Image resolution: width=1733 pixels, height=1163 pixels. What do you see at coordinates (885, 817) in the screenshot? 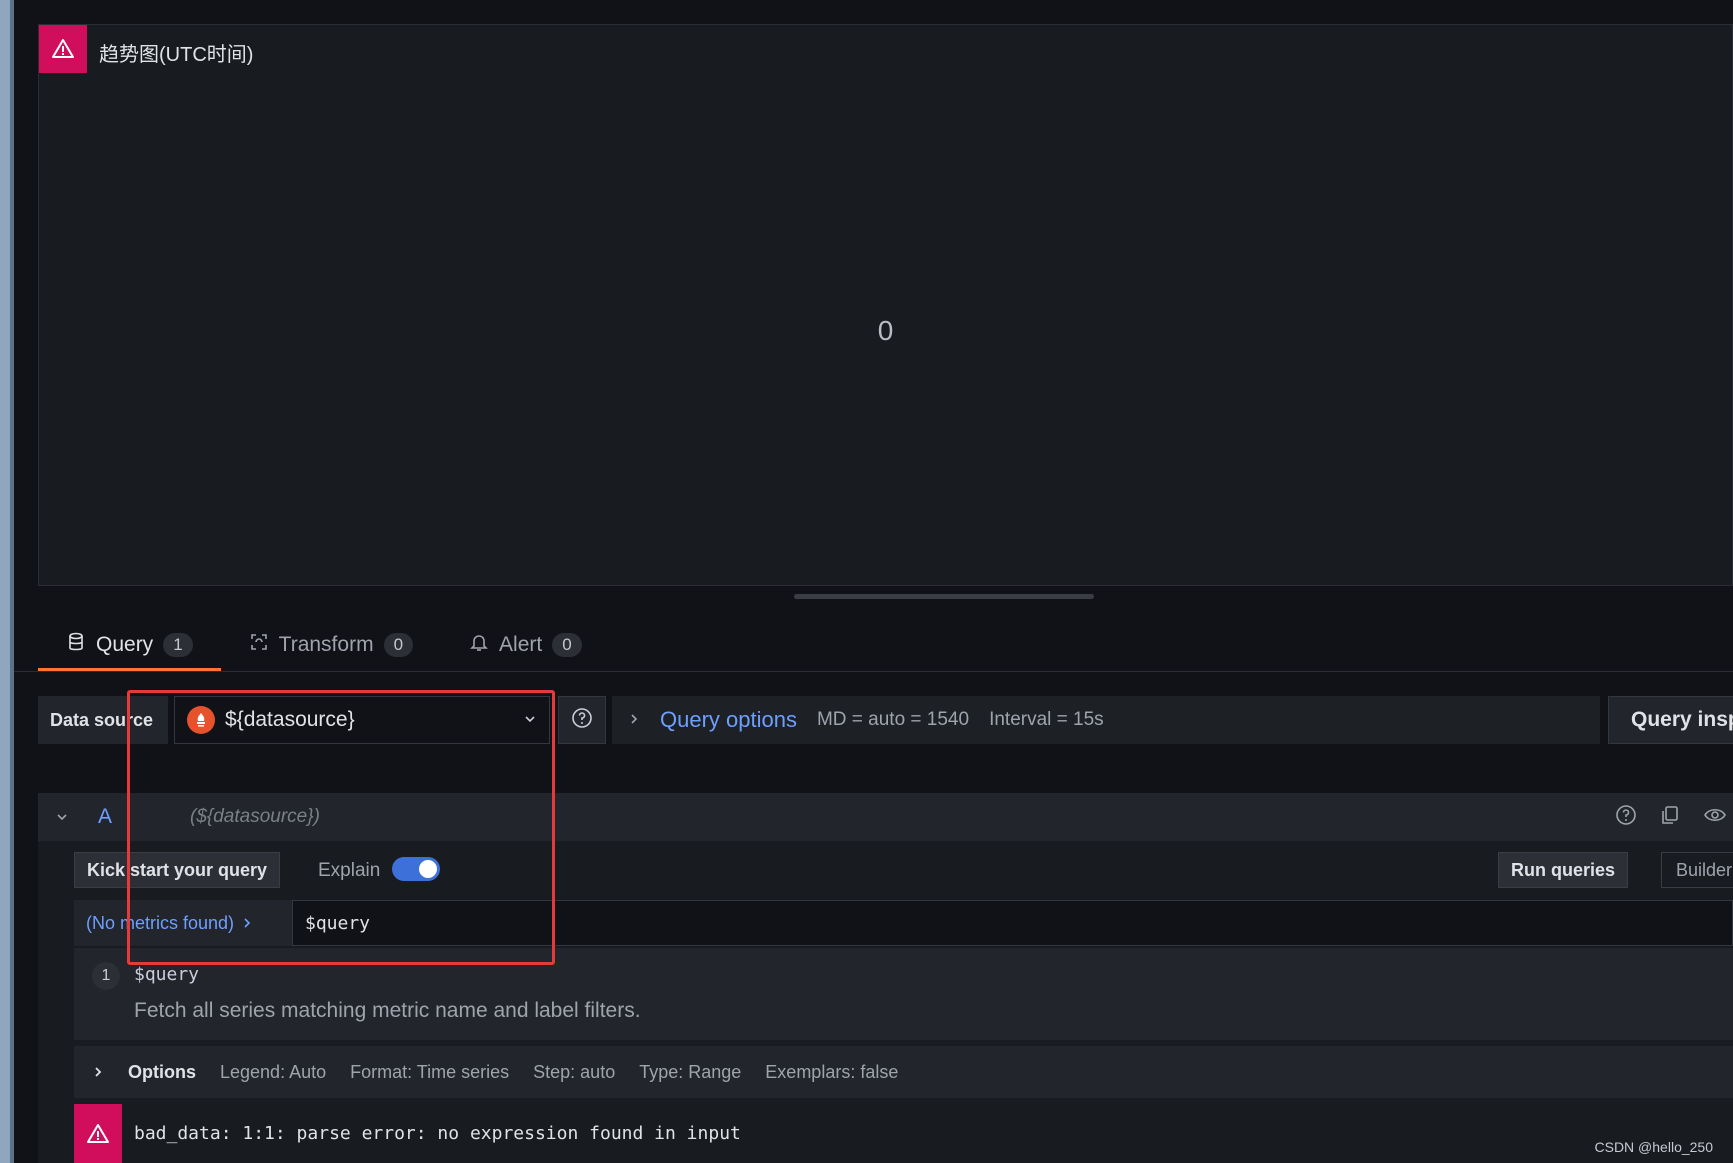
I see `query-row-header: A (${datasource})` at bounding box center [885, 817].